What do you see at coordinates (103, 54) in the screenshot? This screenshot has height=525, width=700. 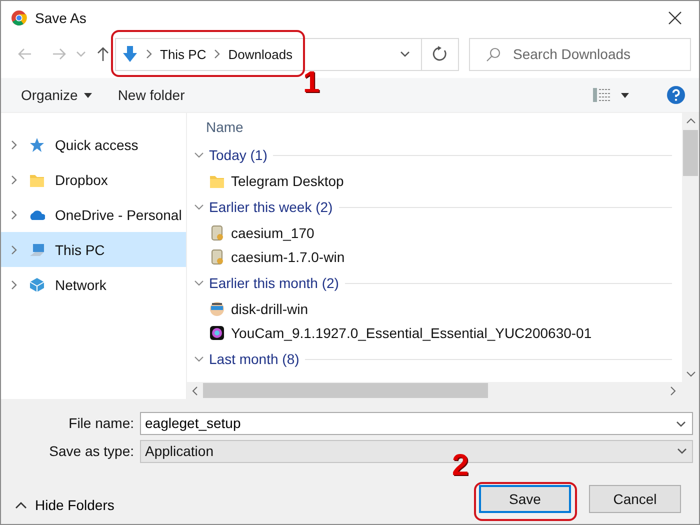 I see `up-arrow-icon` at bounding box center [103, 54].